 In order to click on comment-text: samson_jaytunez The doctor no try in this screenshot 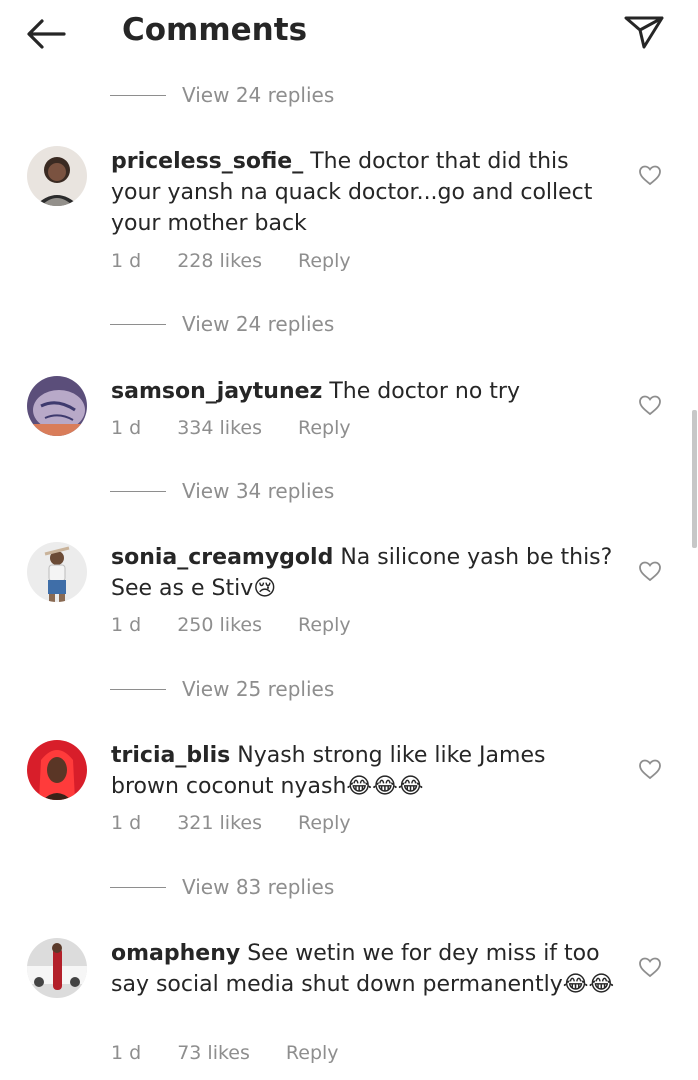, I will do `click(363, 391)`.